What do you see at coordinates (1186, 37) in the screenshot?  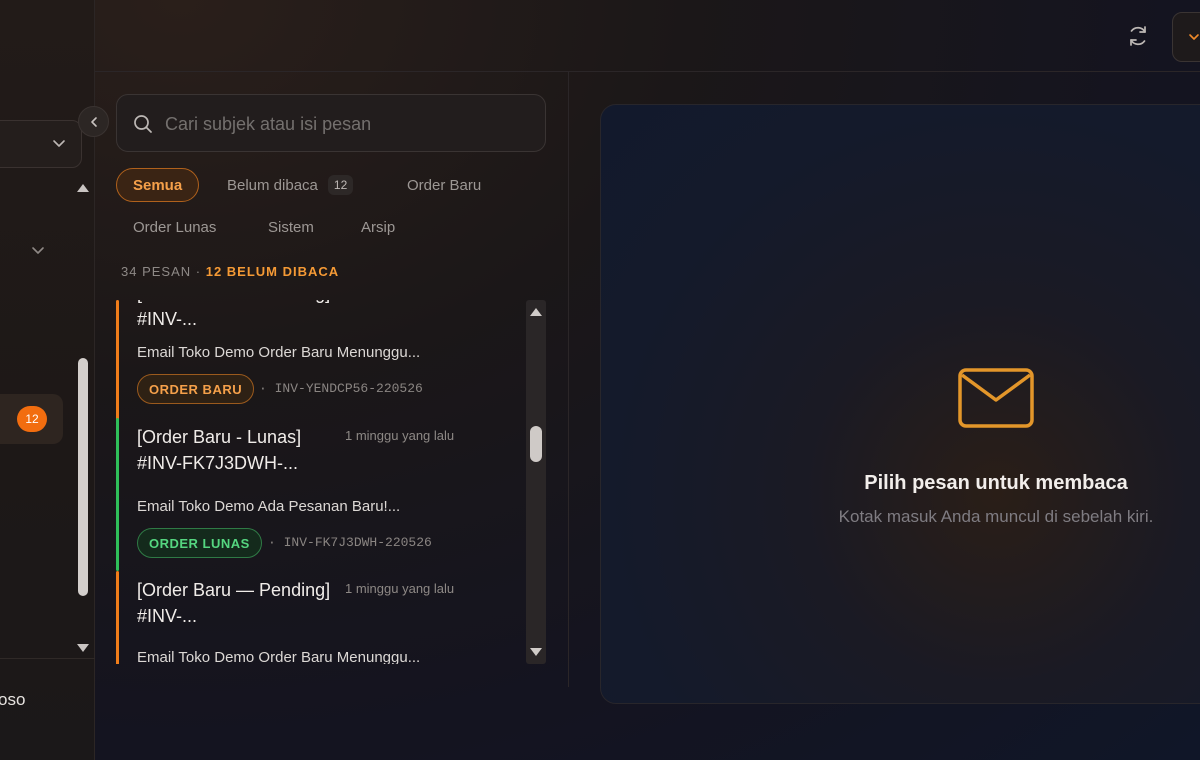 I see `account-dropdown` at bounding box center [1186, 37].